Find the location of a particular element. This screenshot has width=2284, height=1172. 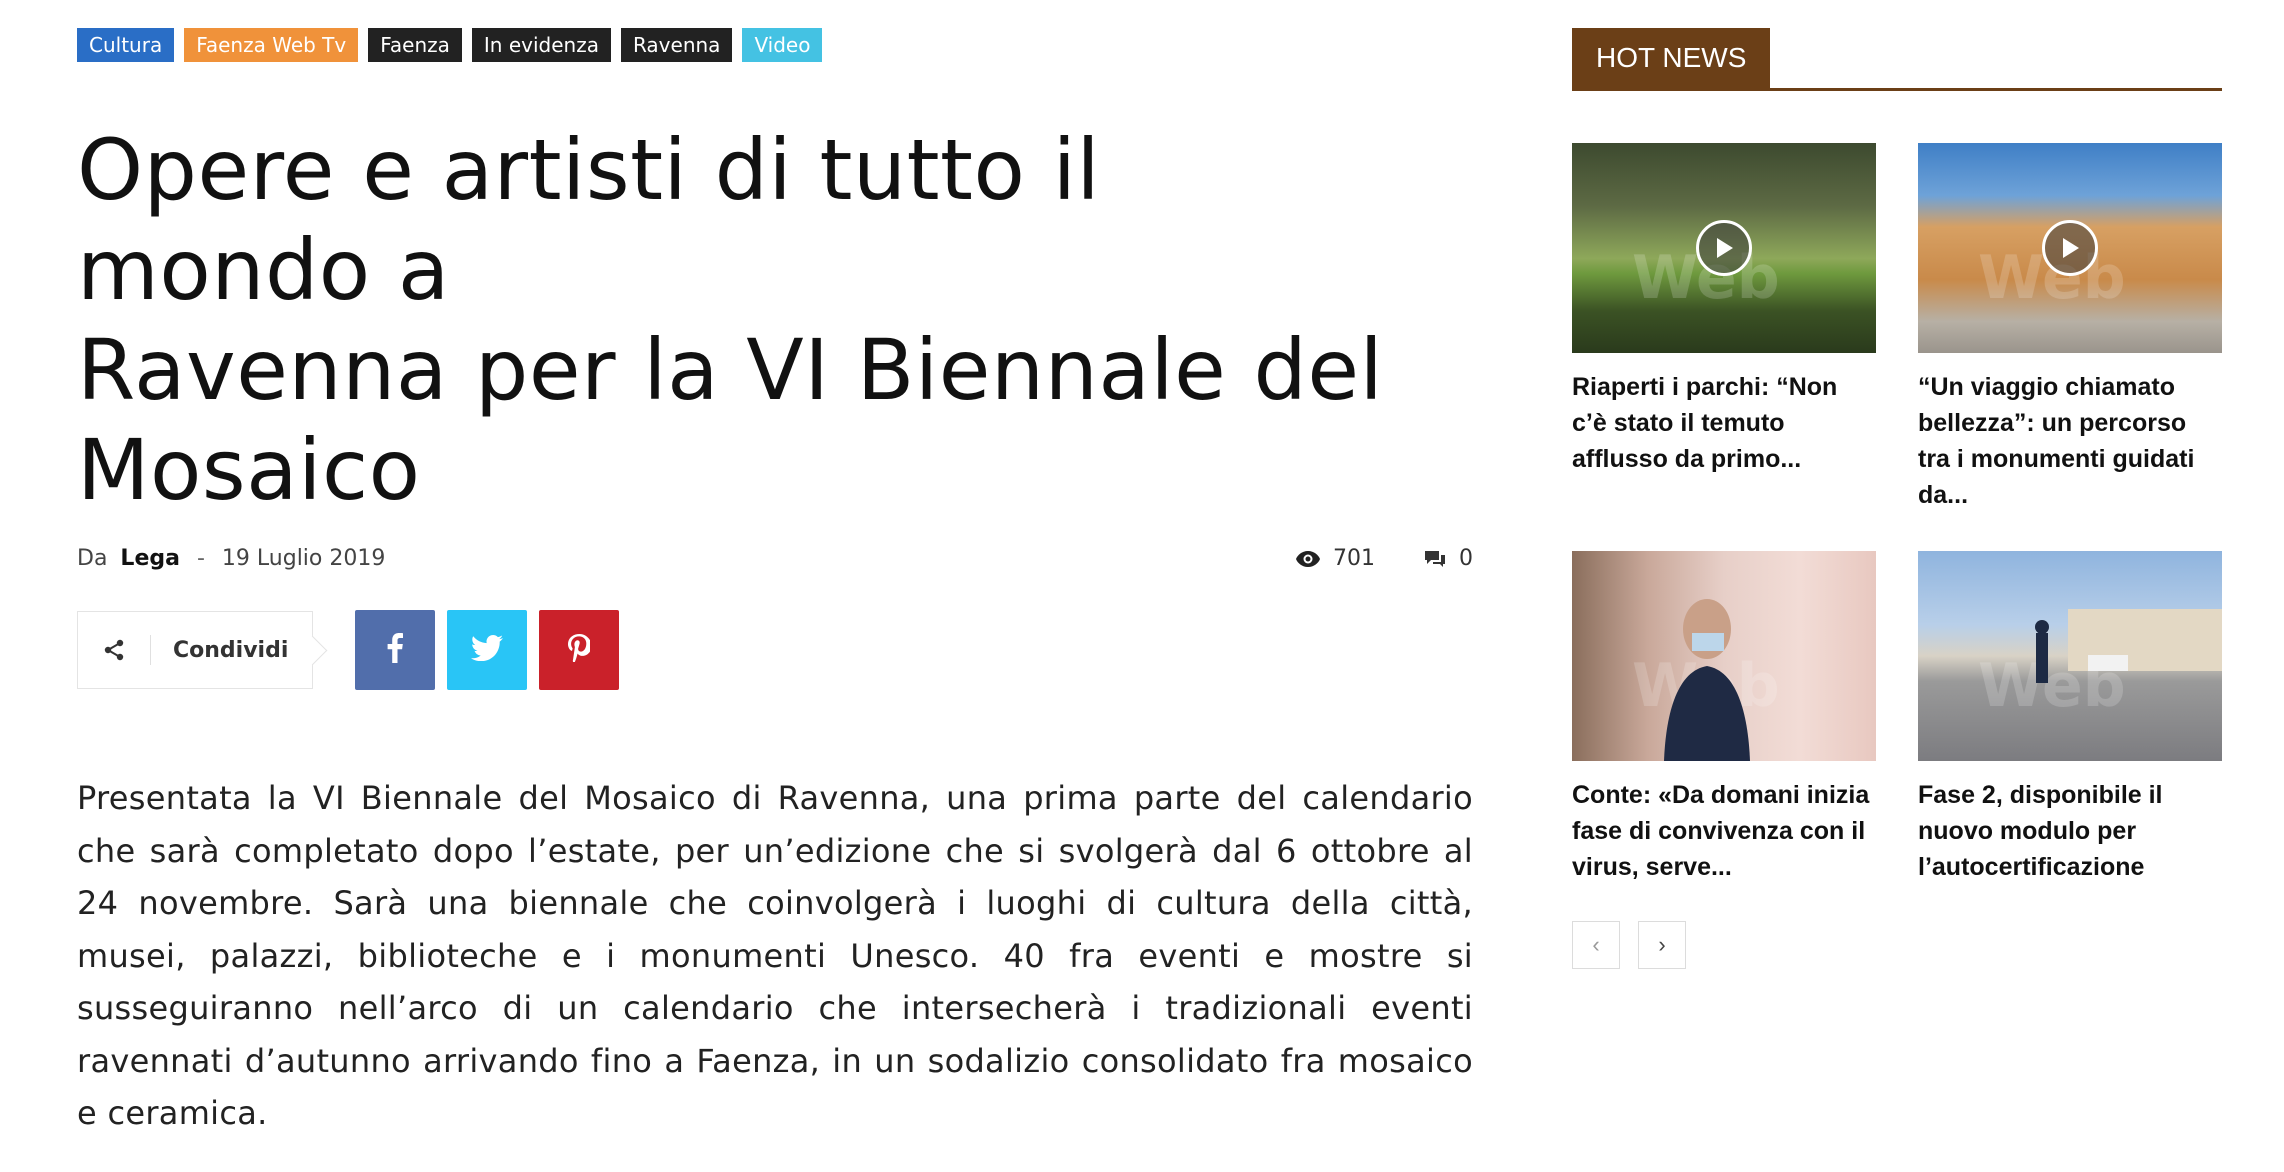

tag-faenza-web-tv: Faenza Web Tv is located at coordinates (271, 45).